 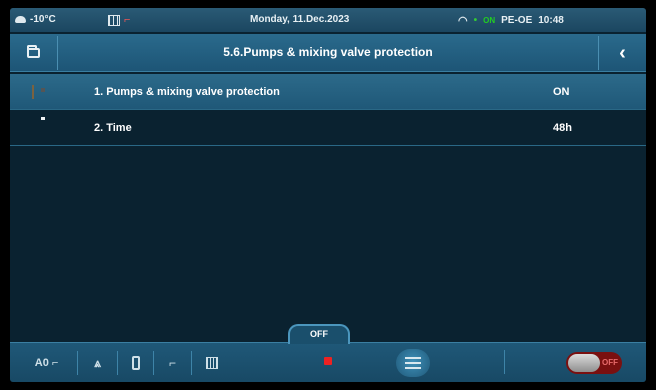 What do you see at coordinates (328, 92) in the screenshot?
I see `list-item-protection: 1. Pumps & mixing valve protection ON` at bounding box center [328, 92].